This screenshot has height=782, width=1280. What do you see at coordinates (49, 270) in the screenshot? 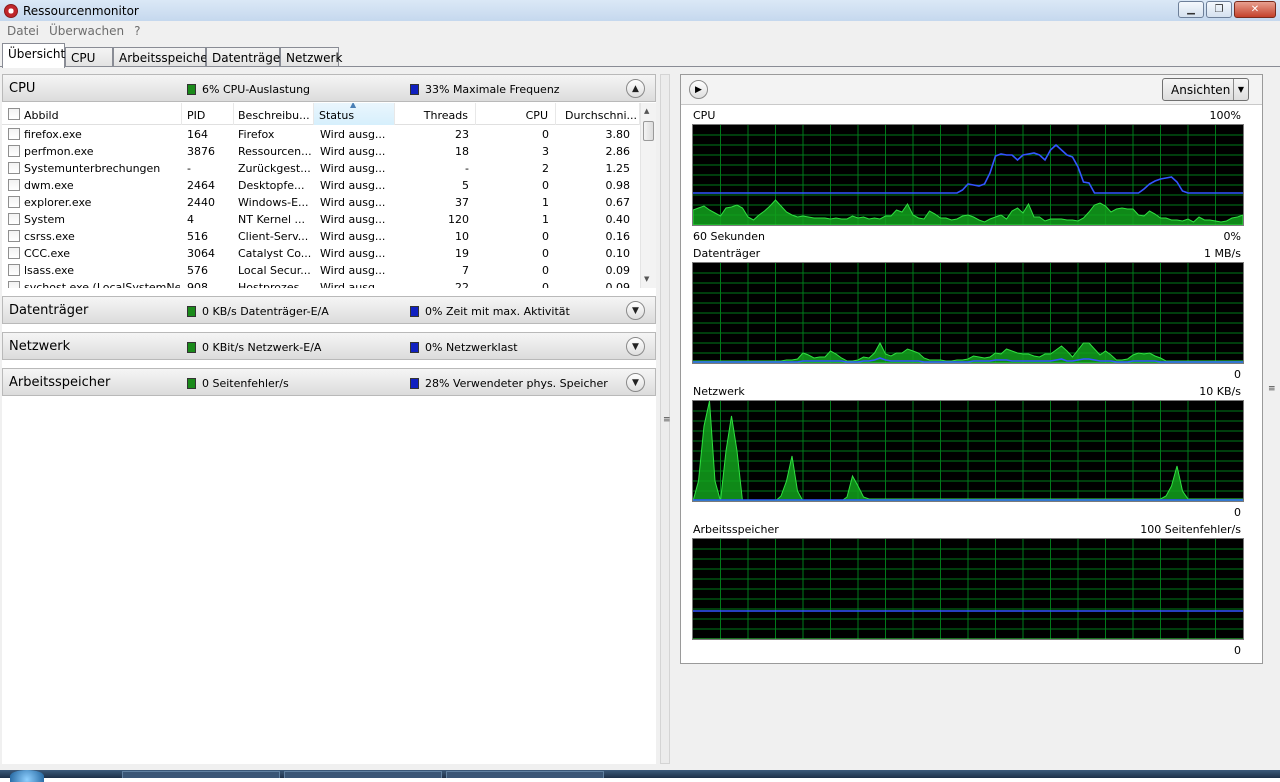
I see `cell-image: lsass.exe` at bounding box center [49, 270].